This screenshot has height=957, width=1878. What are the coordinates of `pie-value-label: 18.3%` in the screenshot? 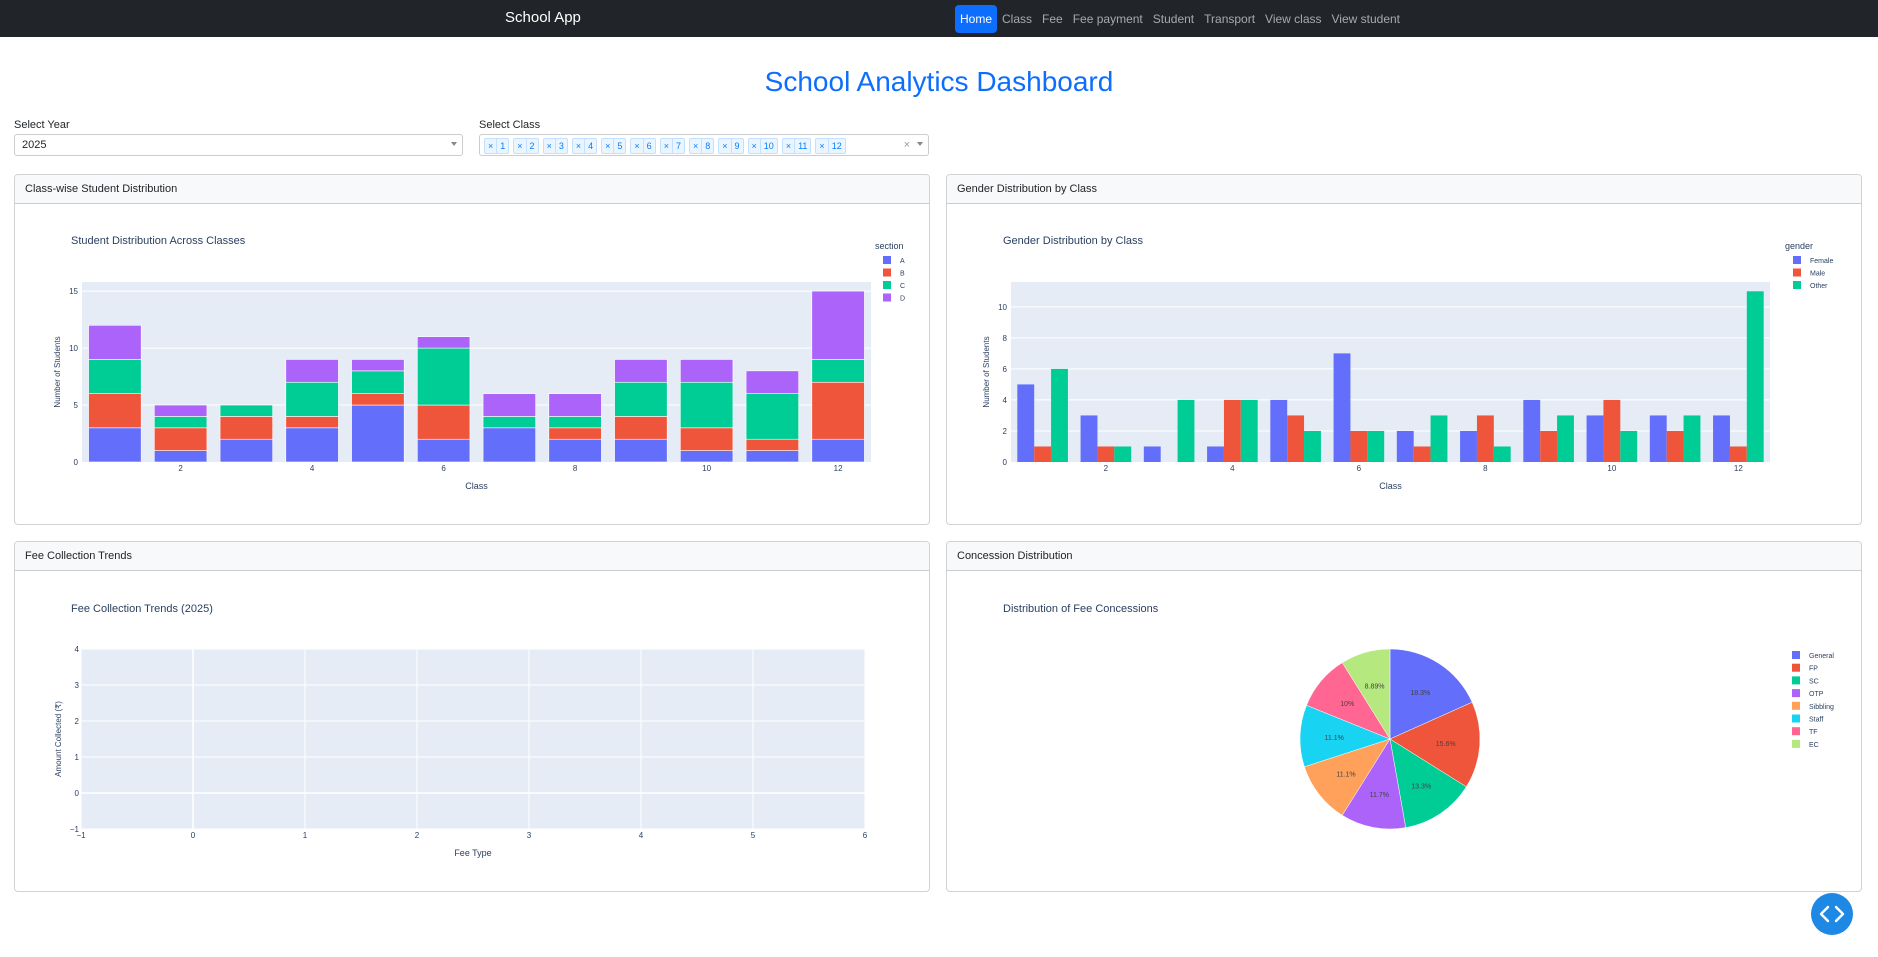 It's located at (1420, 693).